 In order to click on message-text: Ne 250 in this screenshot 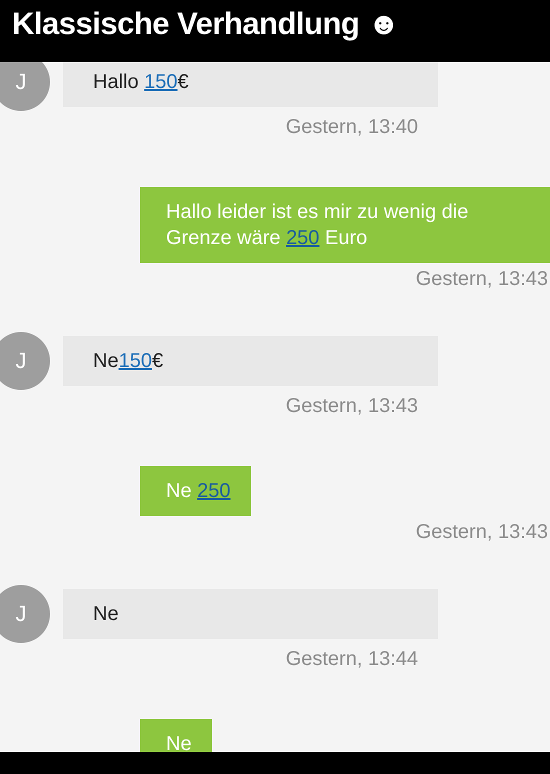, I will do `click(198, 491)`.